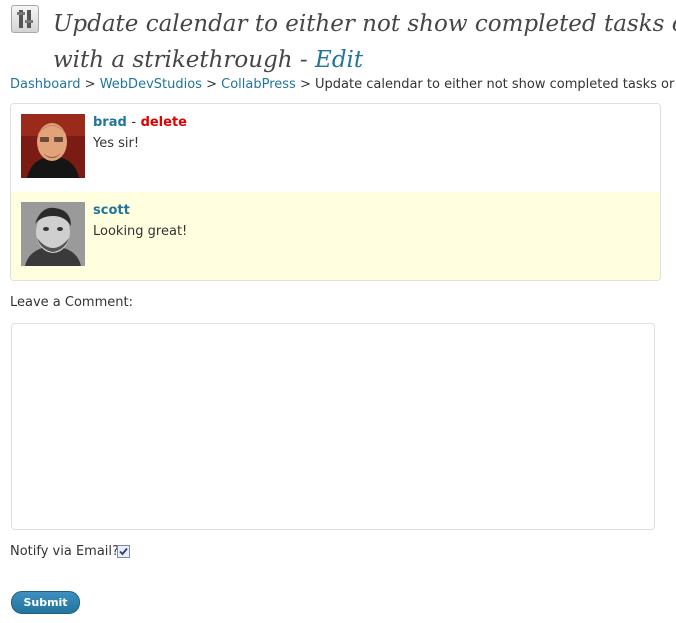 The width and height of the screenshot is (676, 623). I want to click on edit-link: Edit, so click(339, 60).